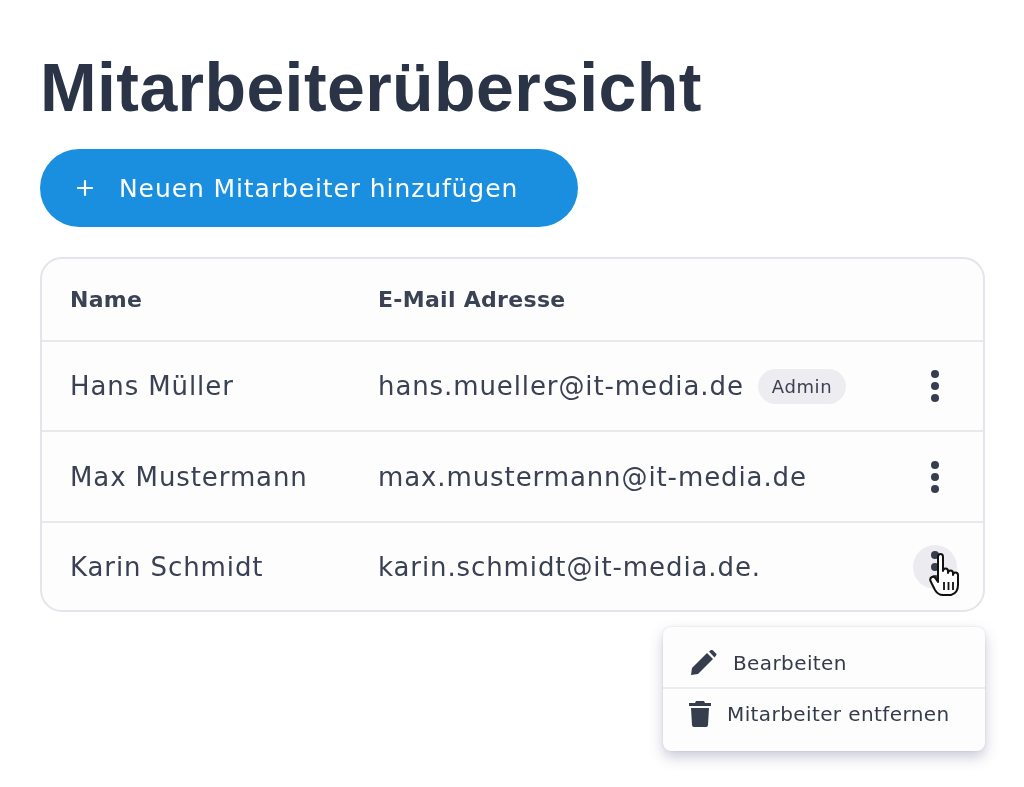  I want to click on name-cell: Karin Schmidt, so click(167, 566).